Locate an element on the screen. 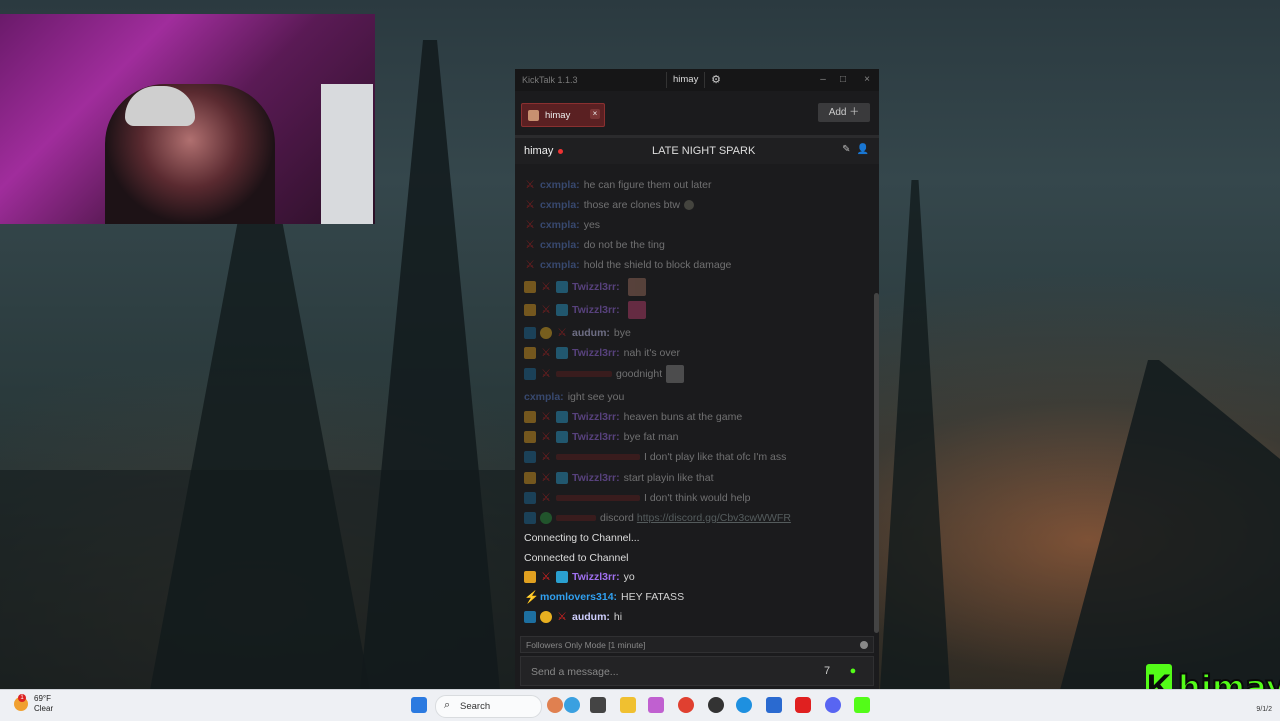 This screenshot has height=721, width=1280. chat-message: ⚔ audum: hi is located at coordinates (573, 617).